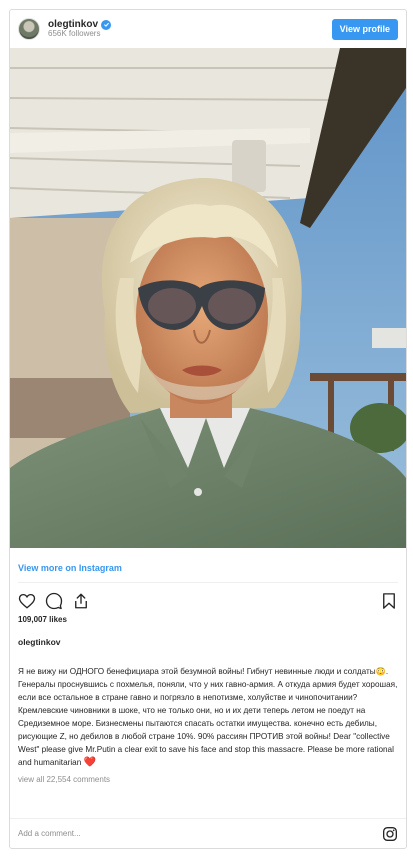  What do you see at coordinates (106, 24) in the screenshot?
I see `verified-badge-icon` at bounding box center [106, 24].